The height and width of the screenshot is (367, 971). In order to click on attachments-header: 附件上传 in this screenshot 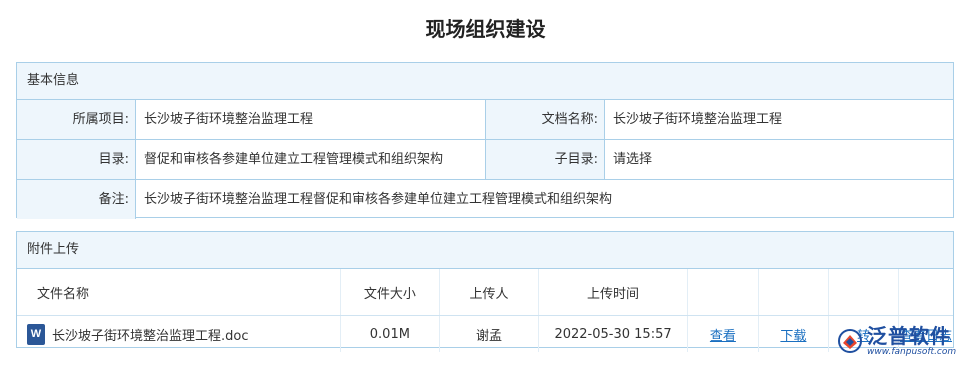, I will do `click(485, 250)`.